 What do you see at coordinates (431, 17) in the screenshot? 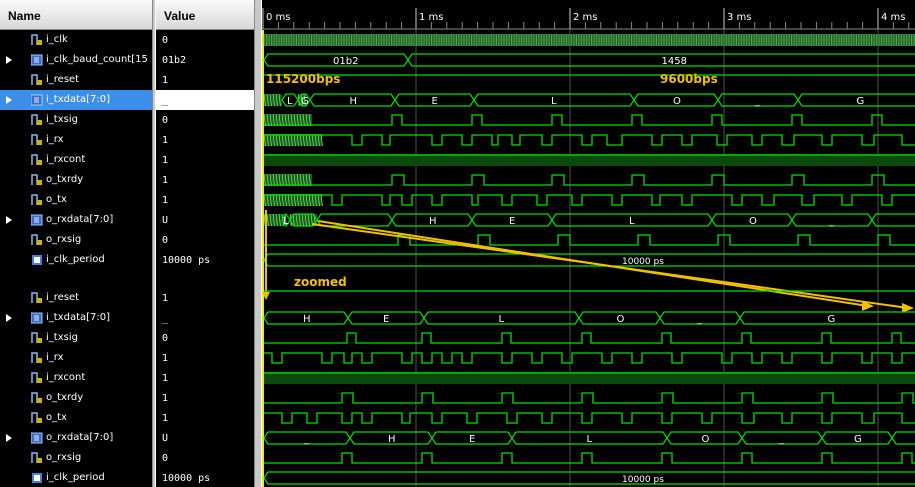
I see `tick-label: 1 ms` at bounding box center [431, 17].